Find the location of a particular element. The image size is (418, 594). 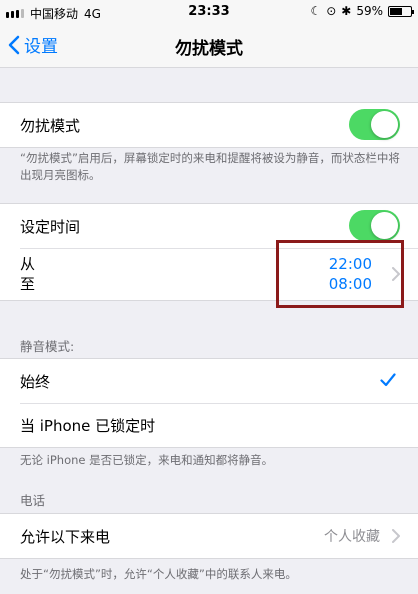

navigation-bar: 设置 勿扰模式 is located at coordinates (209, 46).